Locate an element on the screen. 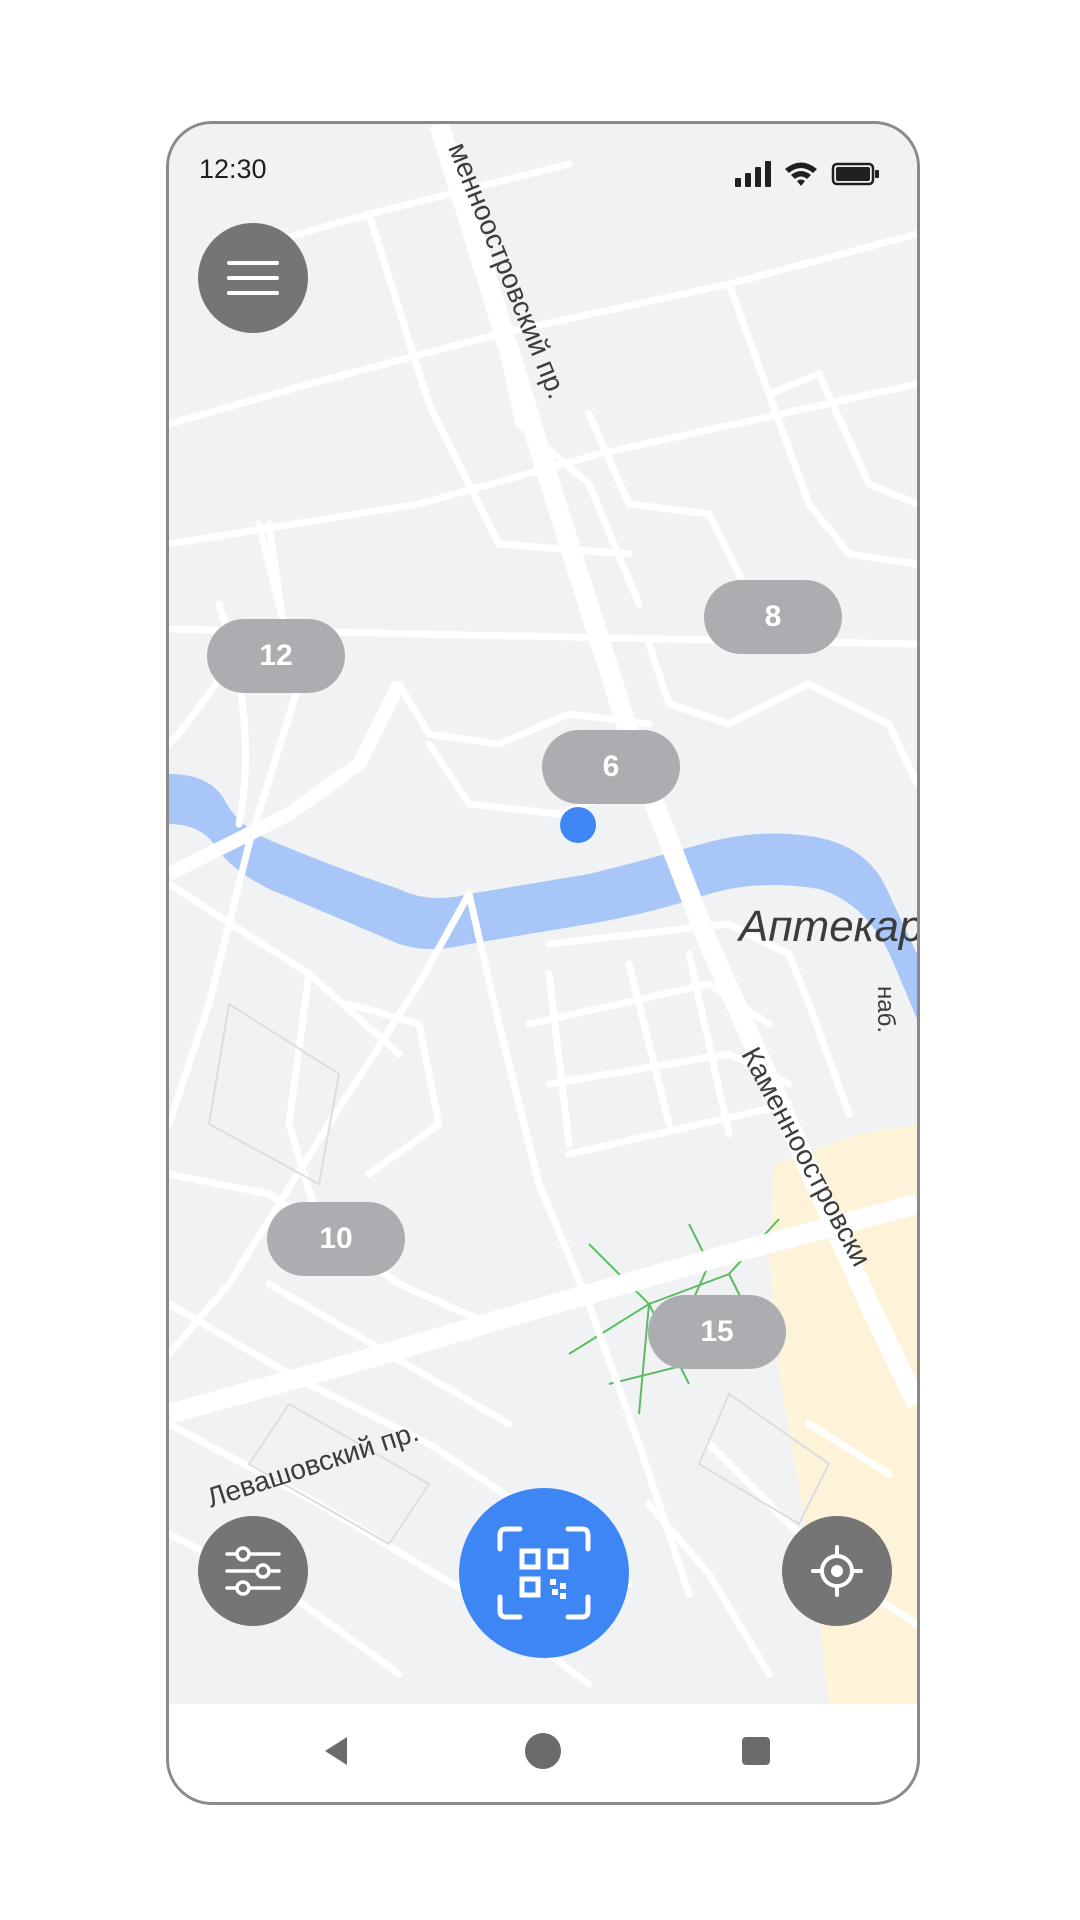 This screenshot has height=1920, width=1080. map-cluster-marker: 8 is located at coordinates (773, 617).